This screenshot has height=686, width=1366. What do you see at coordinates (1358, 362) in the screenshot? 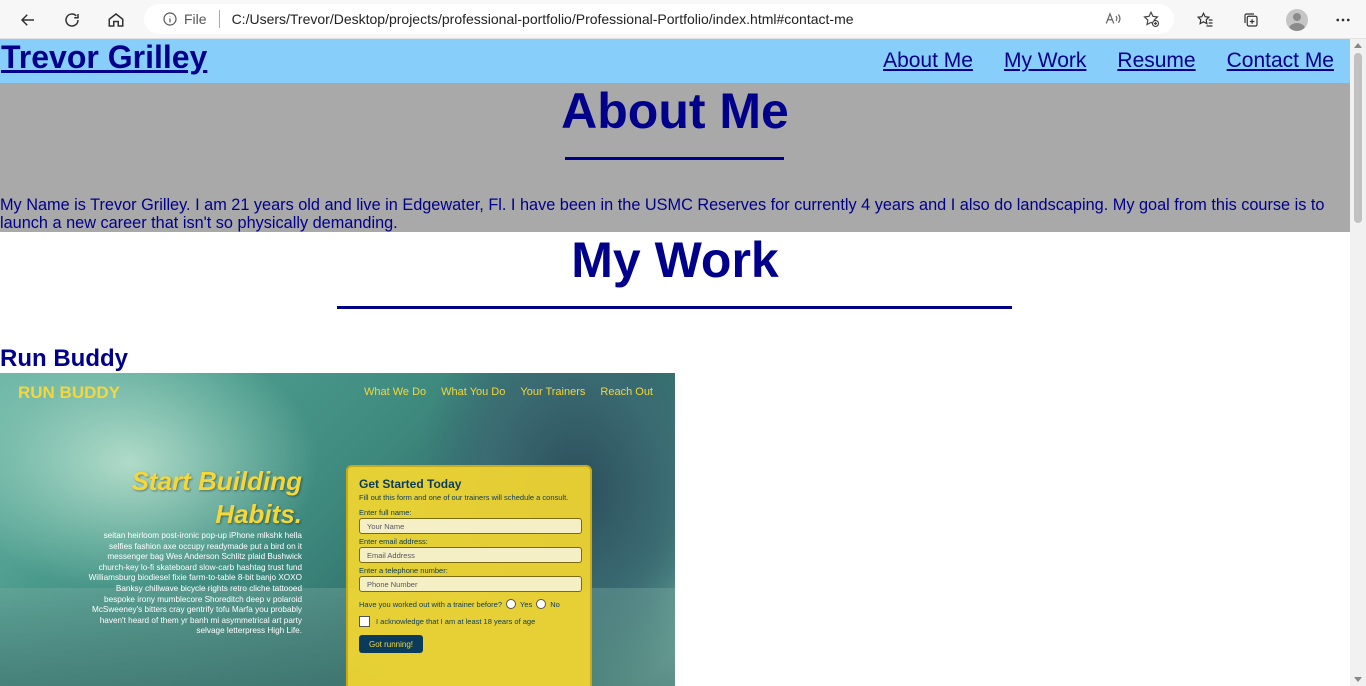
I see `vertical-scrollbar` at bounding box center [1358, 362].